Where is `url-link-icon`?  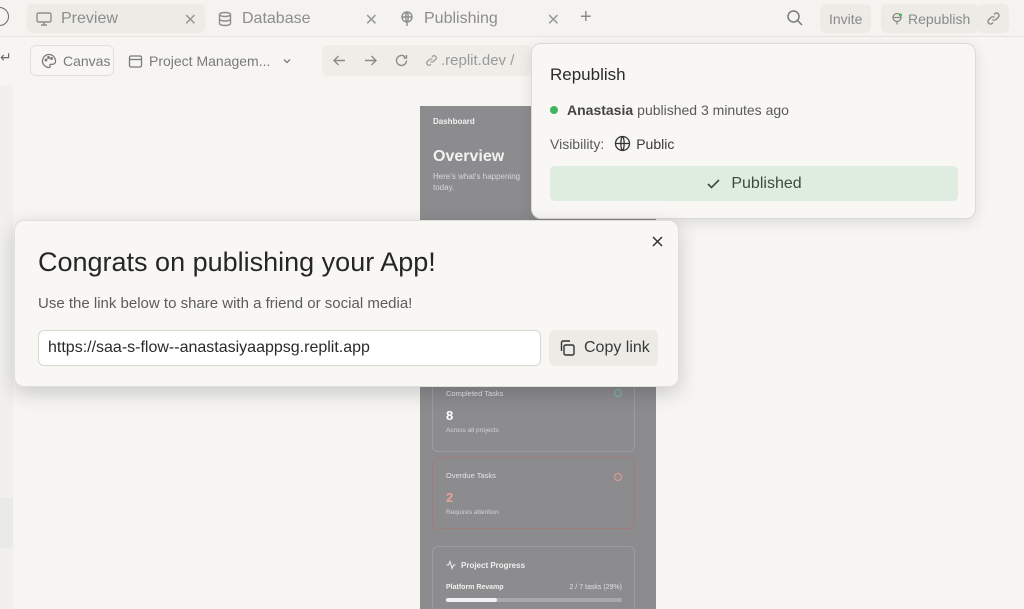 url-link-icon is located at coordinates (431, 60).